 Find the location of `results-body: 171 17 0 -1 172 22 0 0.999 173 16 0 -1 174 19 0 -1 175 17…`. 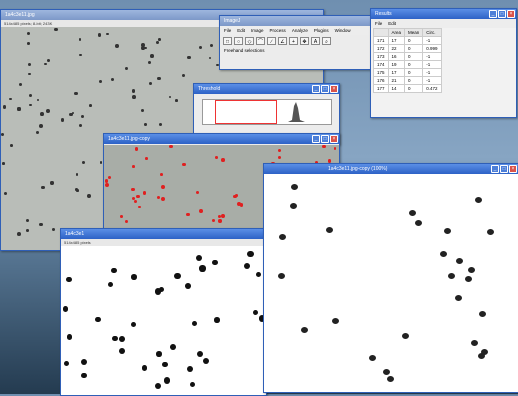

results-body: 171 17 0 -1 172 22 0 0.999 173 16 0 -1 174 19 0 -1 175 17… is located at coordinates (407, 64).